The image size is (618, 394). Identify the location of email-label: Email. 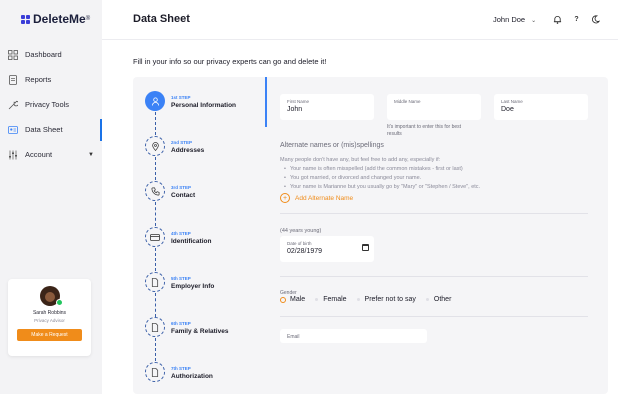
(293, 337).